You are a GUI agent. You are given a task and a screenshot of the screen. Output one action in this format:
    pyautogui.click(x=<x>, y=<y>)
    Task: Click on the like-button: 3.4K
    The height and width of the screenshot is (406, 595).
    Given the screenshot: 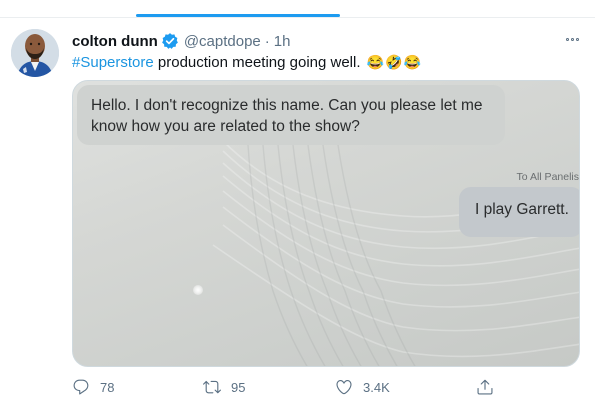 What is the action you would take?
    pyautogui.click(x=362, y=387)
    